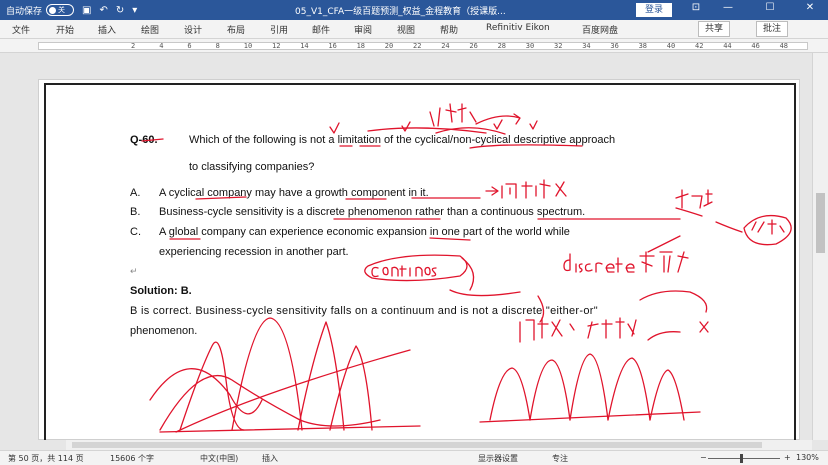  What do you see at coordinates (807, 457) in the screenshot?
I see `zoom-level: 130%` at bounding box center [807, 457].